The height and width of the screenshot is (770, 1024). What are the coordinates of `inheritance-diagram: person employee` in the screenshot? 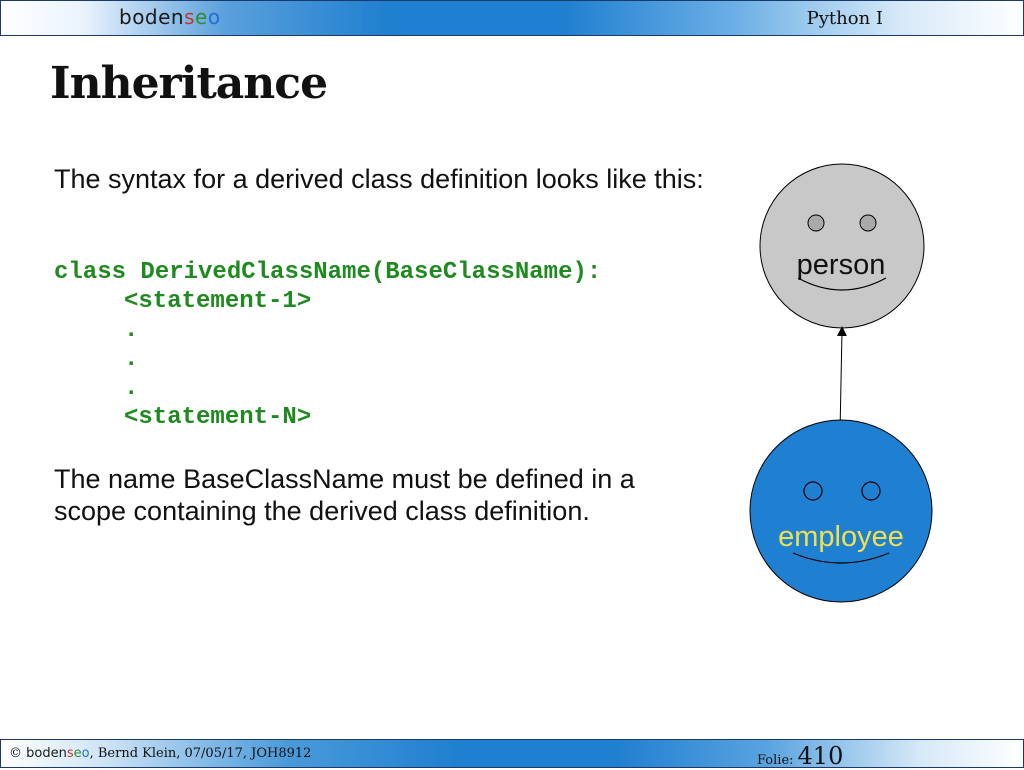 It's located at (841, 383).